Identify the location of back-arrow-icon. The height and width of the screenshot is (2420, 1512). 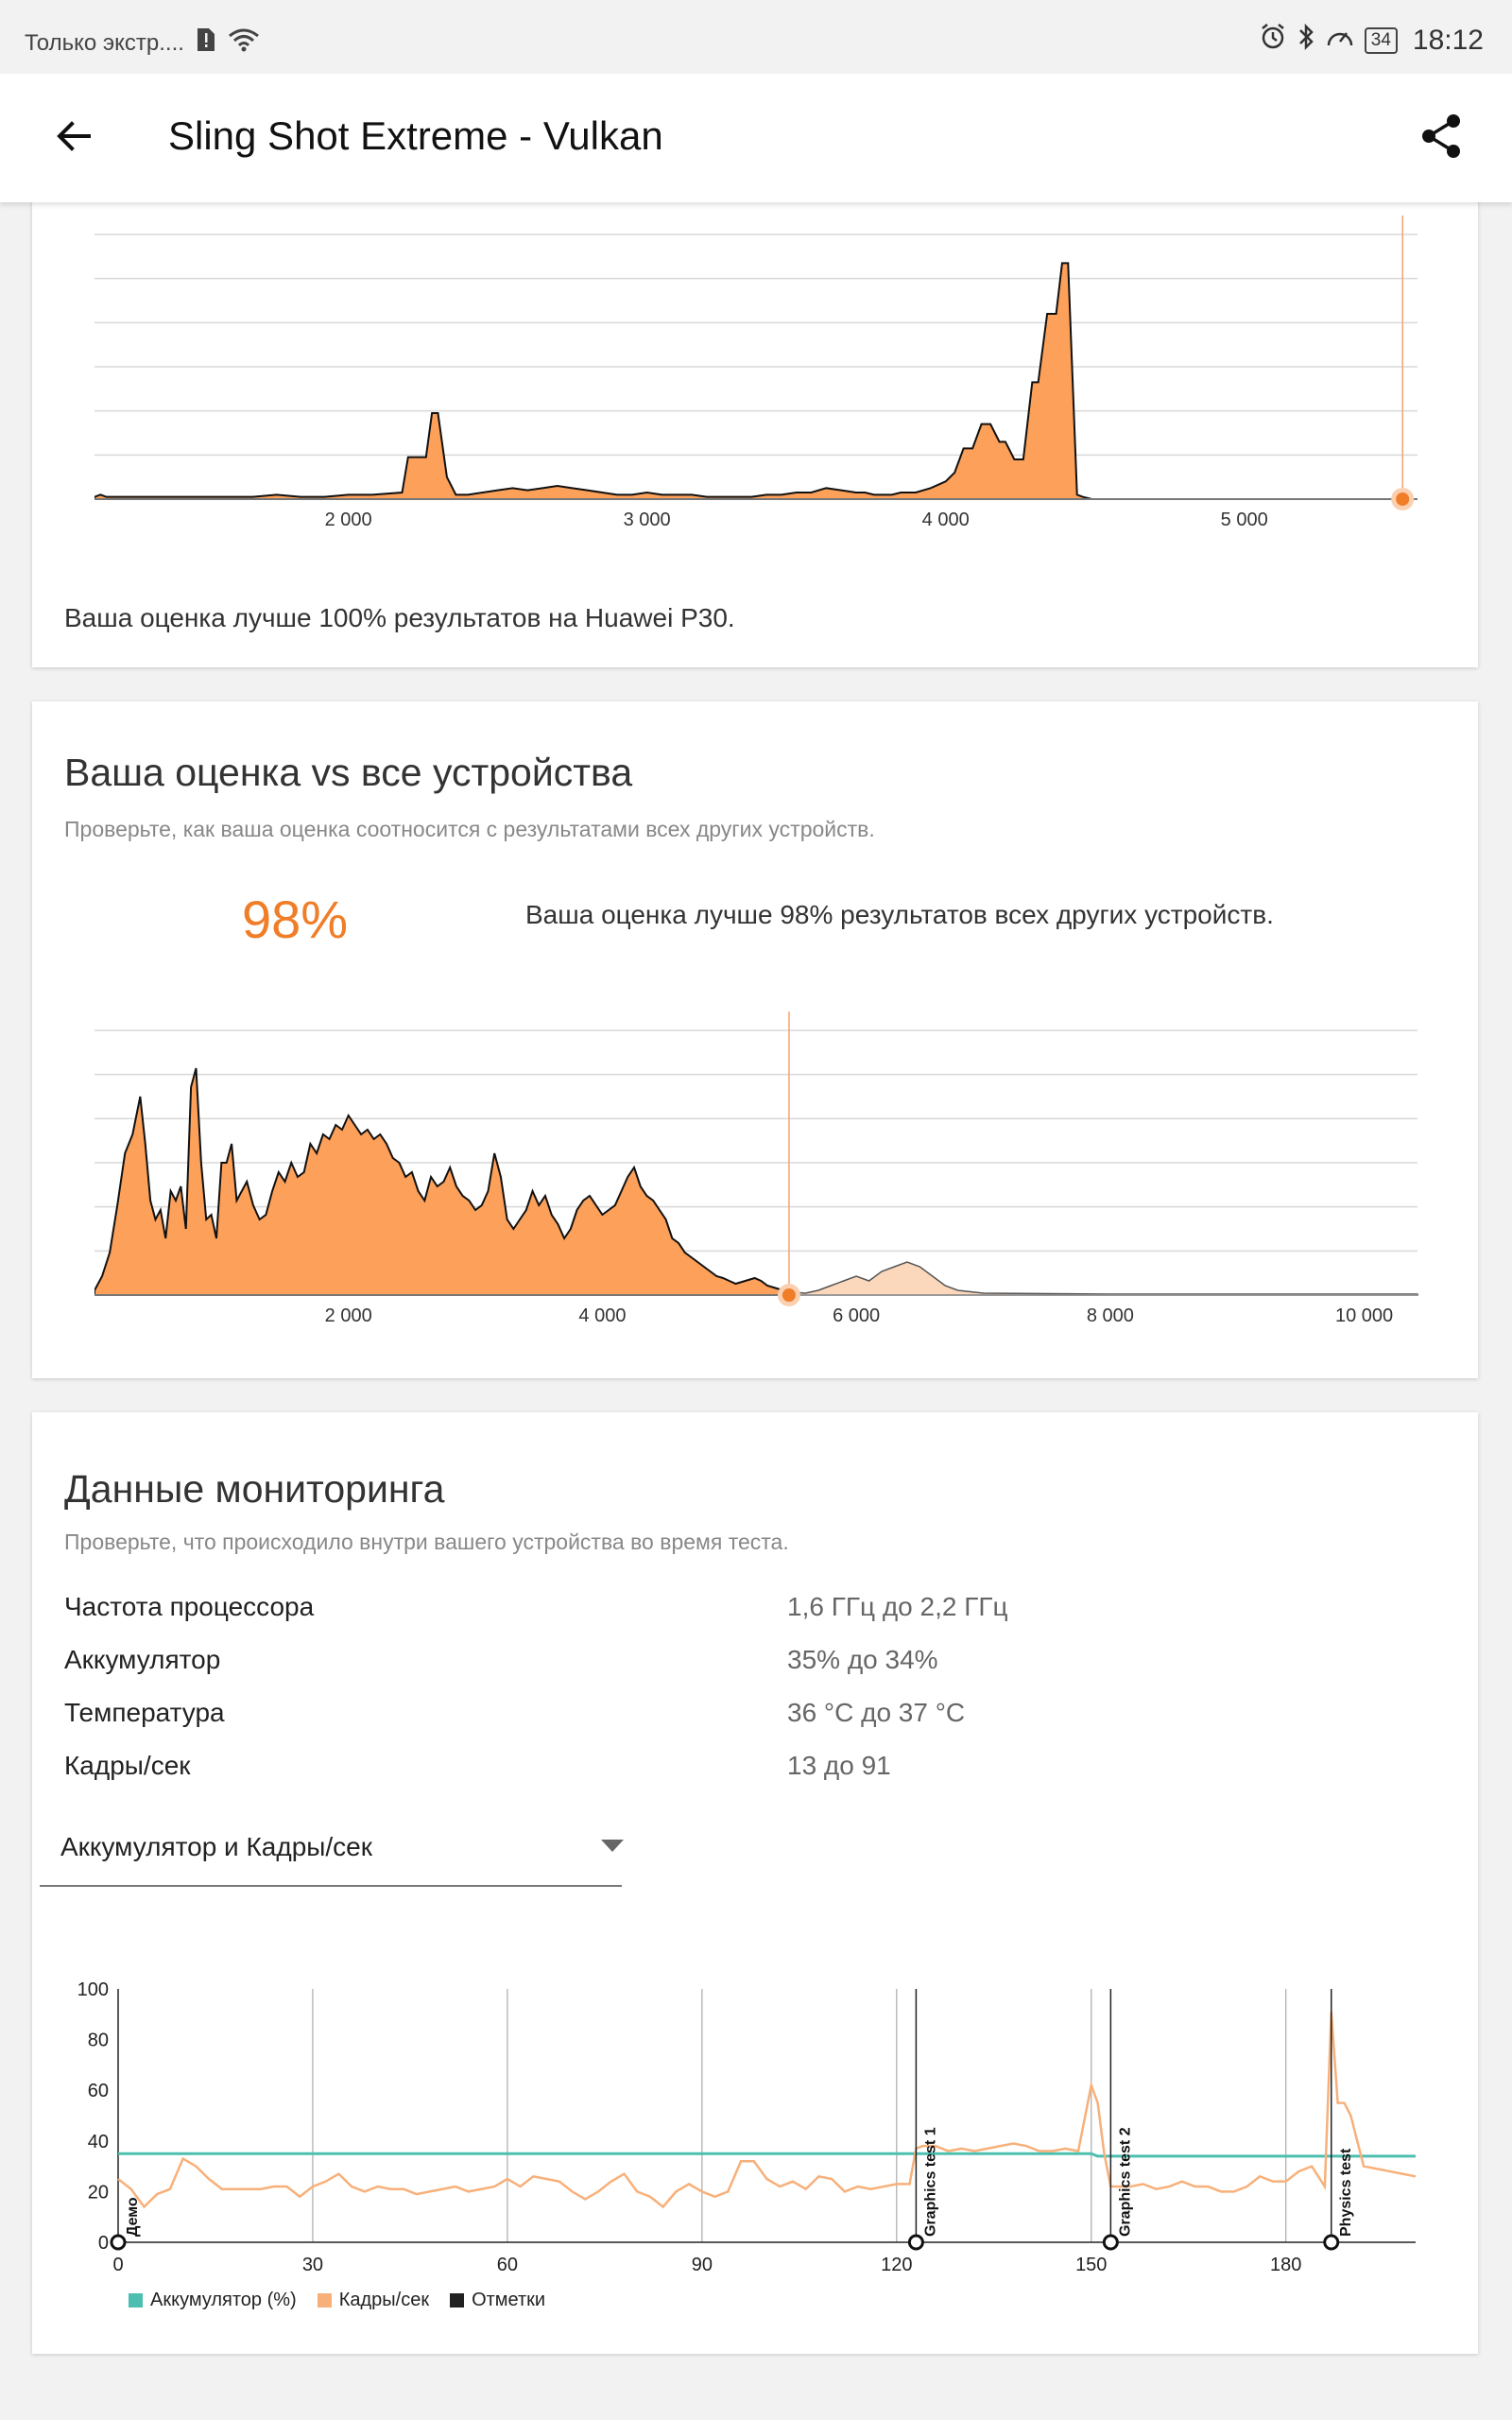
(73, 137).